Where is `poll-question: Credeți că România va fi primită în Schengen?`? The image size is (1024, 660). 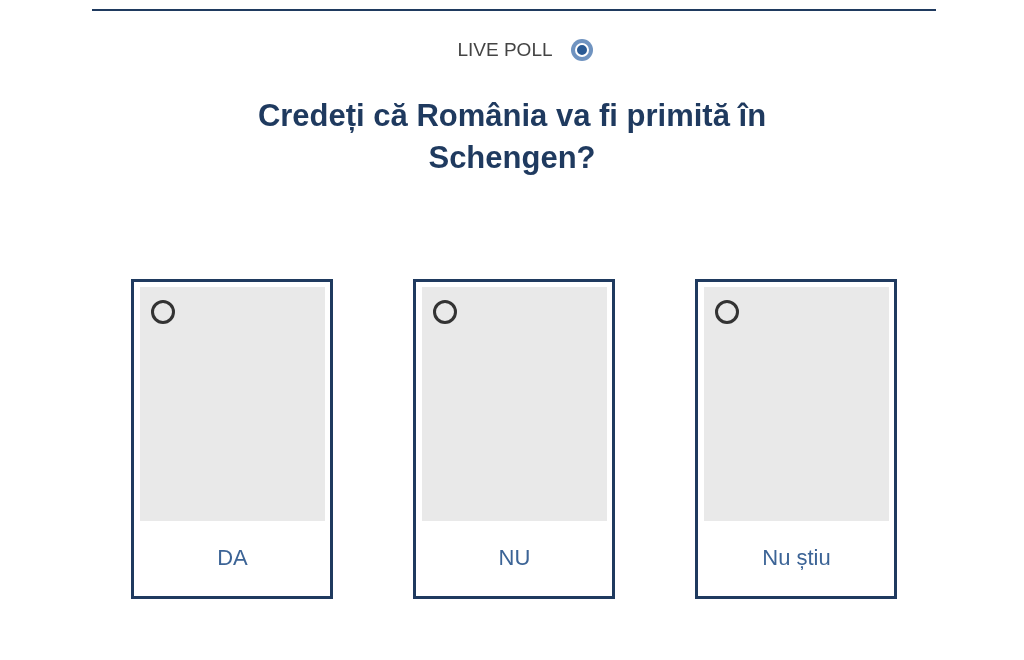 poll-question: Credeți că România va fi primită în Schengen? is located at coordinates (512, 137).